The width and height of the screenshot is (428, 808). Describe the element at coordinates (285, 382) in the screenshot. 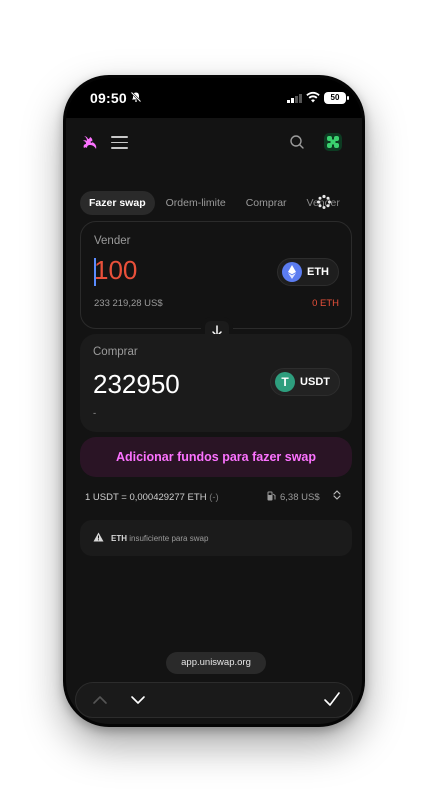

I see `usdt-icon: T` at that location.